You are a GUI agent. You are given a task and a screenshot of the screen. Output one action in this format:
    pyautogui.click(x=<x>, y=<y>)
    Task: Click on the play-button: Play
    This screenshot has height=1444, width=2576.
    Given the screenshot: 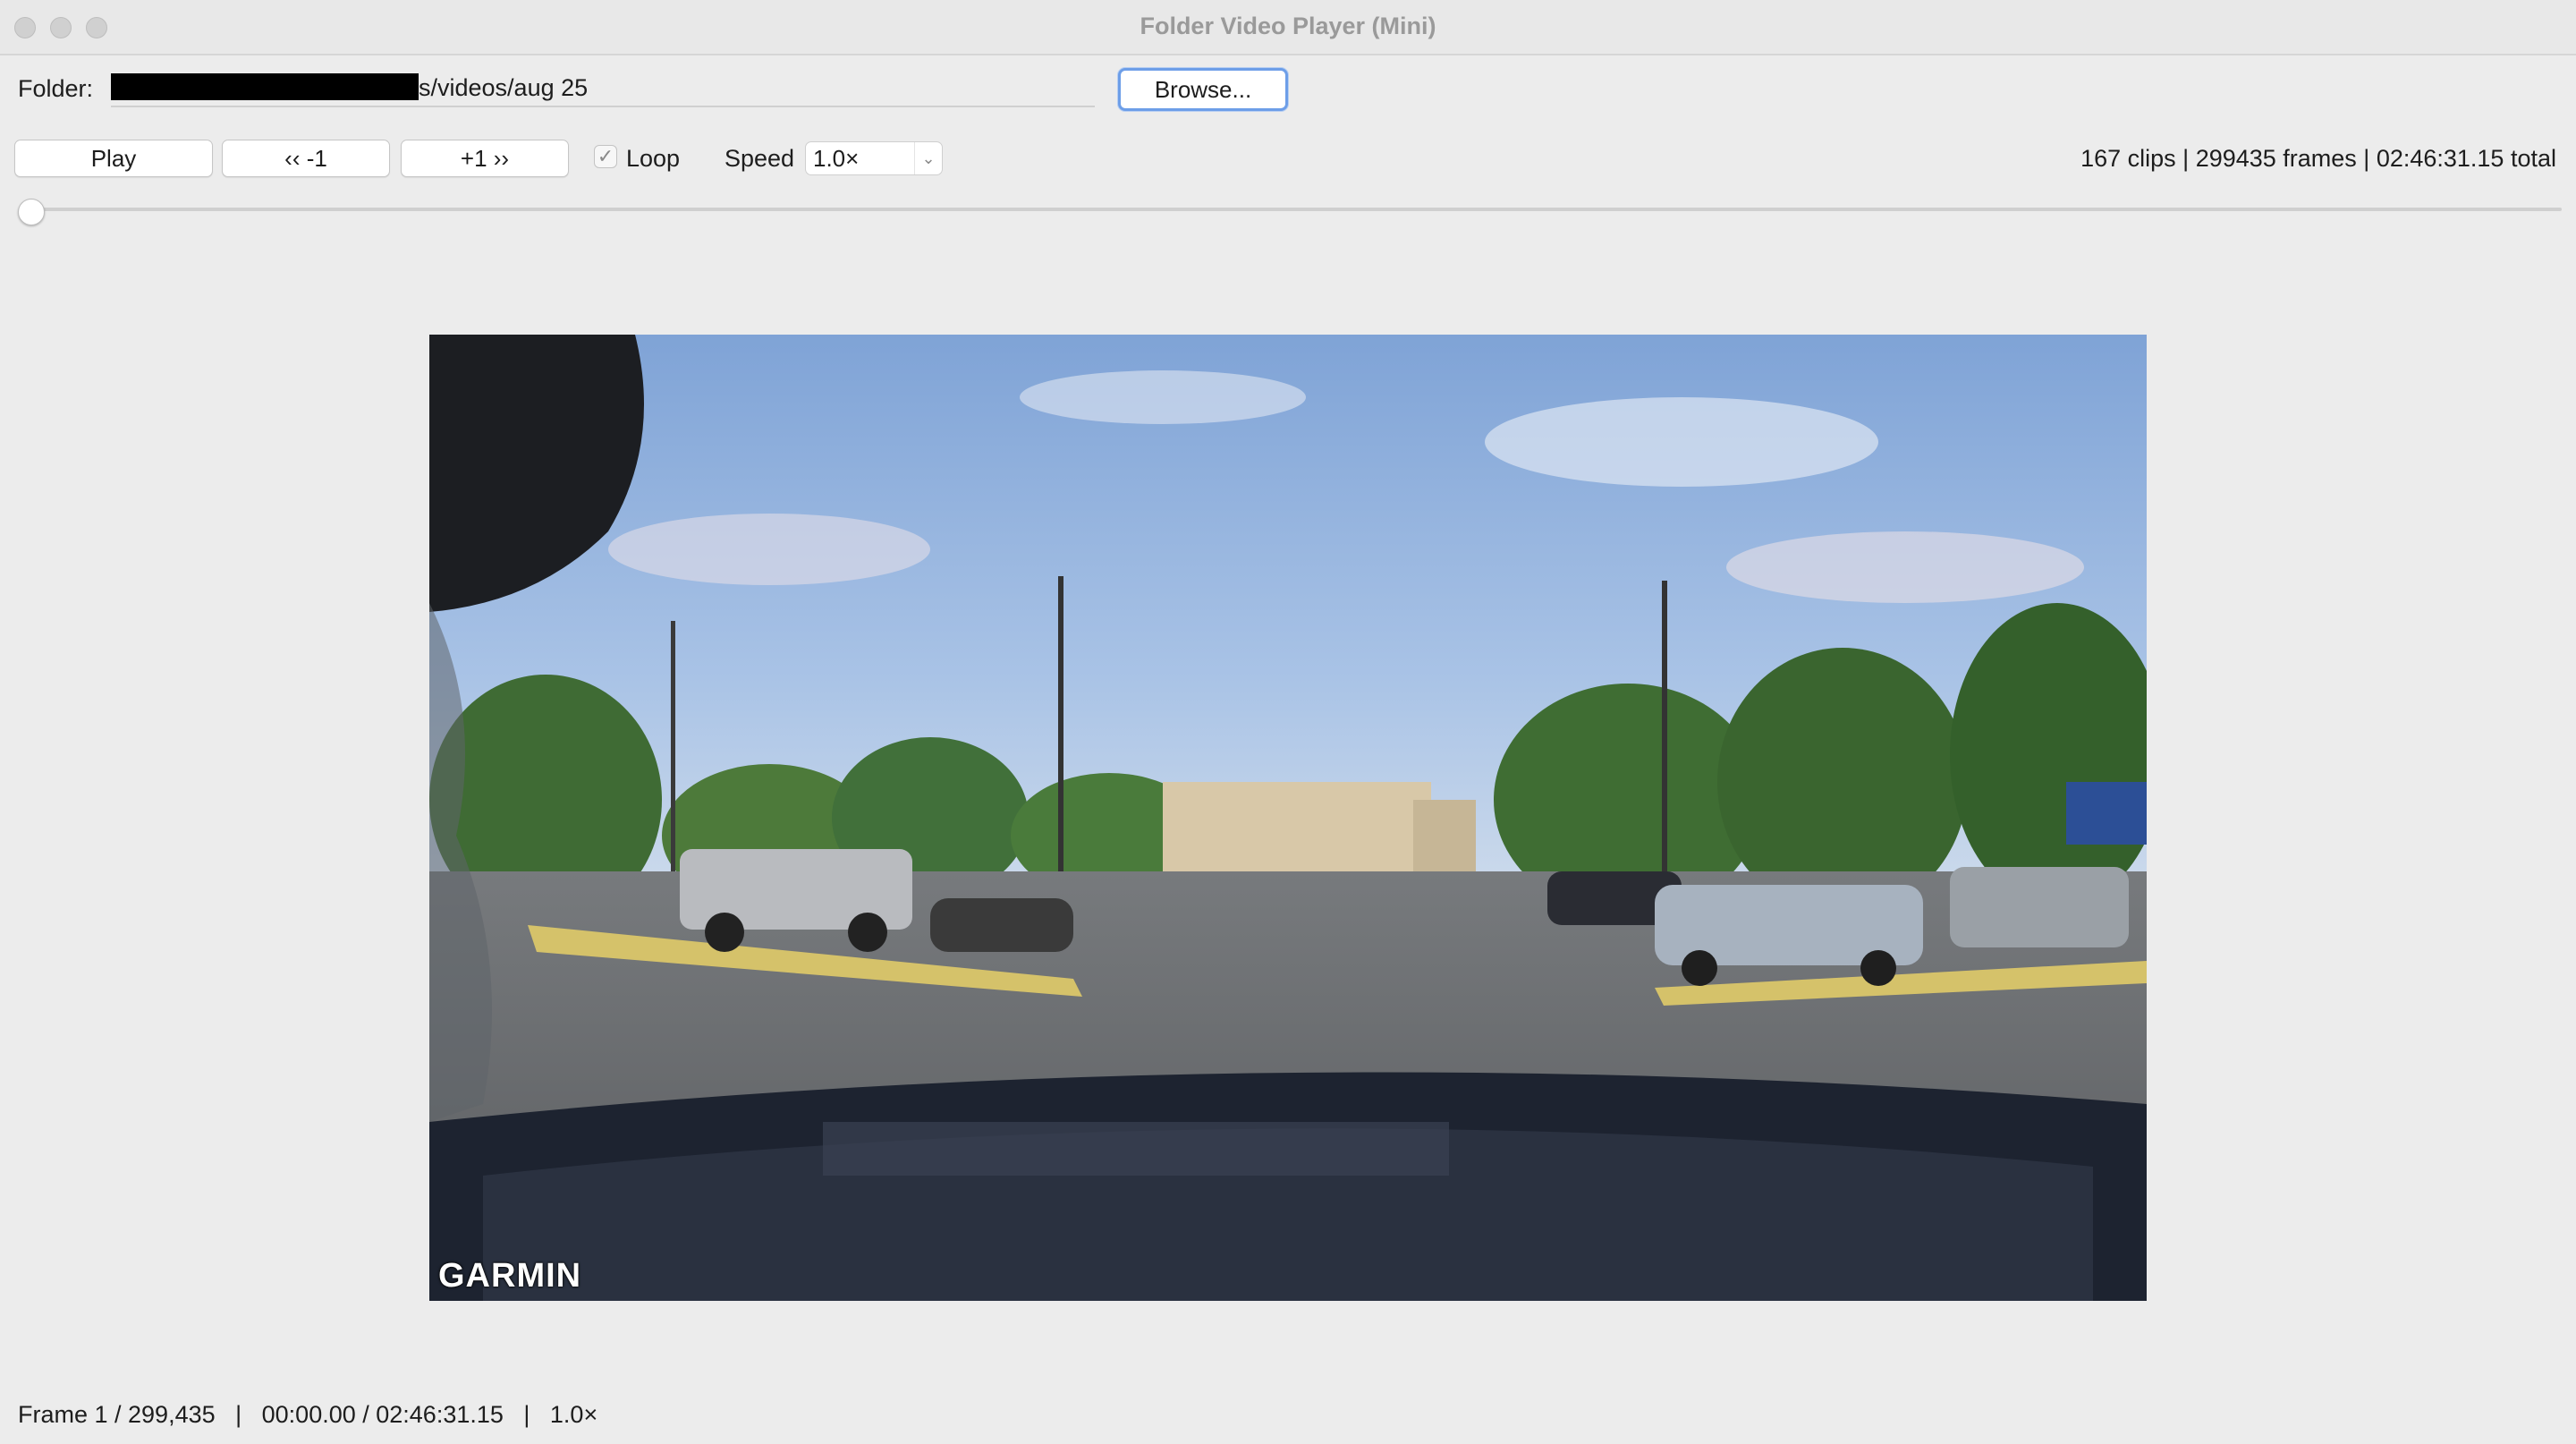 What is the action you would take?
    pyautogui.click(x=113, y=158)
    